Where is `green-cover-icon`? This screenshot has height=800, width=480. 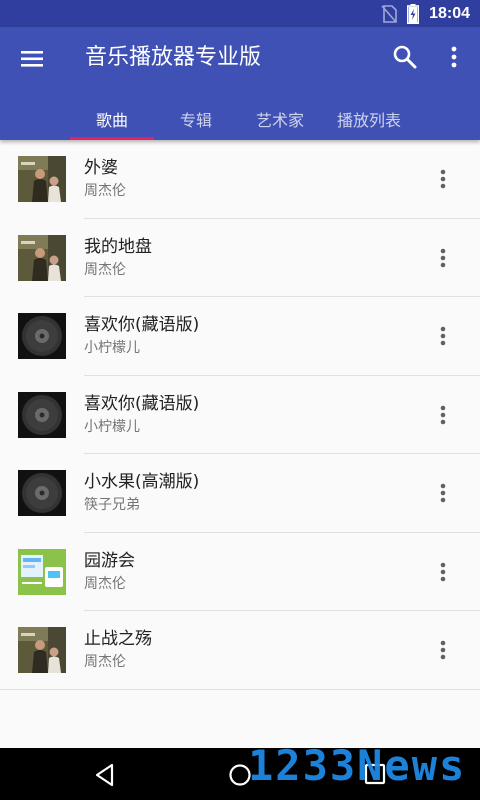
green-cover-icon is located at coordinates (42, 571).